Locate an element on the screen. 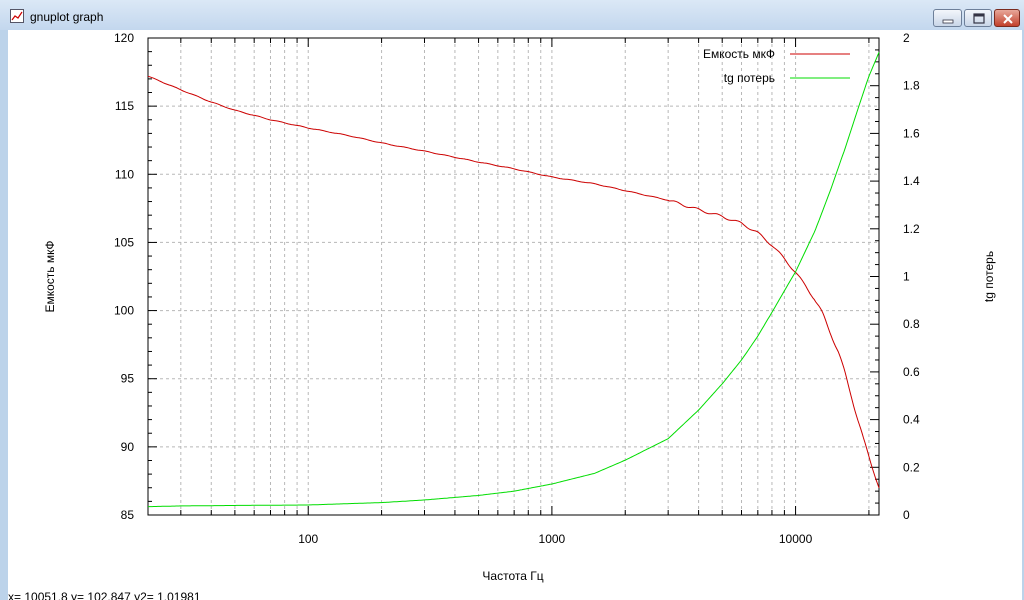 Image resolution: width=1024 pixels, height=600 pixels. y-tick-label: 90 is located at coordinates (128, 447).